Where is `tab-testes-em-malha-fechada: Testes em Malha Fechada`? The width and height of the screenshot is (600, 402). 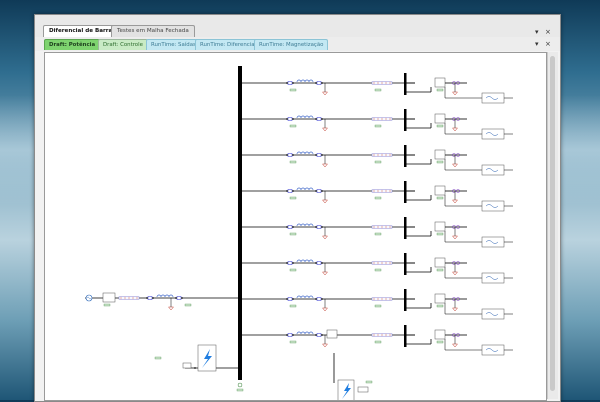
tab-testes-em-malha-fechada: Testes em Malha Fechada is located at coordinates (153, 31).